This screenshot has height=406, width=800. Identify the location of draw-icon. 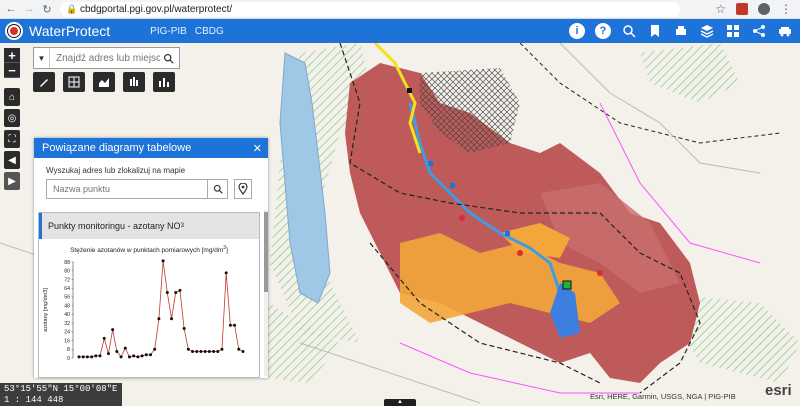
(44, 82).